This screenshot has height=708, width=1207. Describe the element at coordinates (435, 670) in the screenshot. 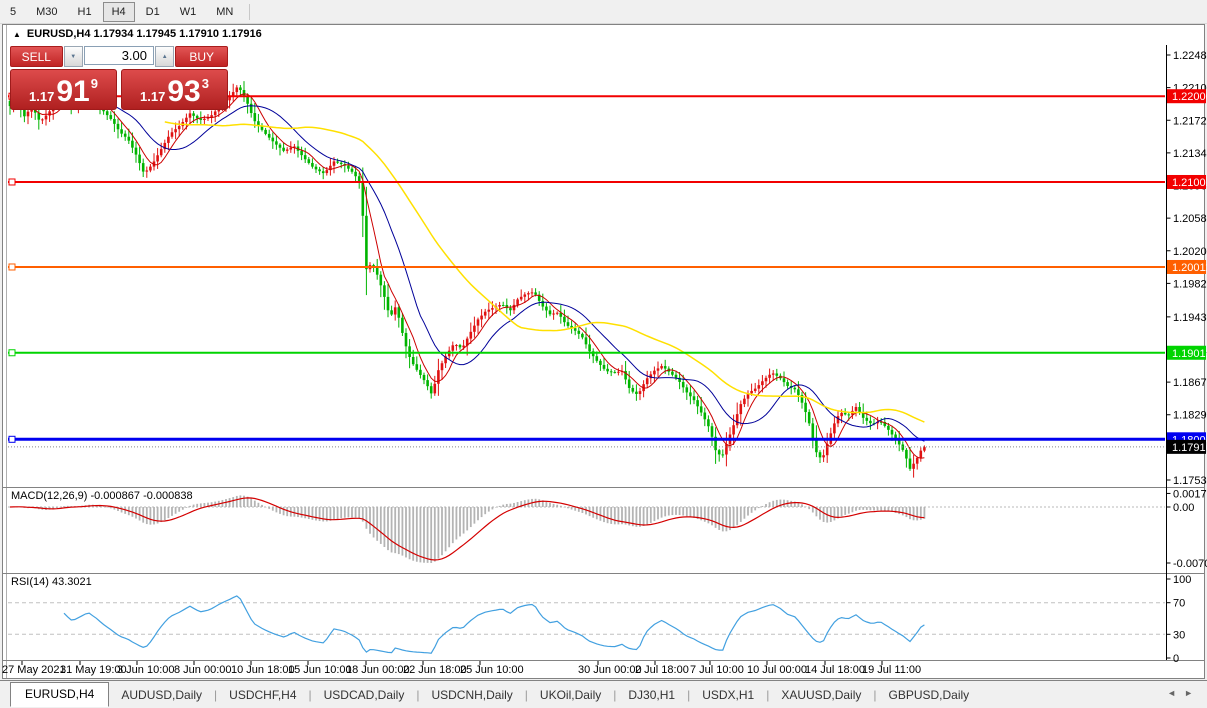

I see `svg-text: 22 Jun 18:00` at that location.